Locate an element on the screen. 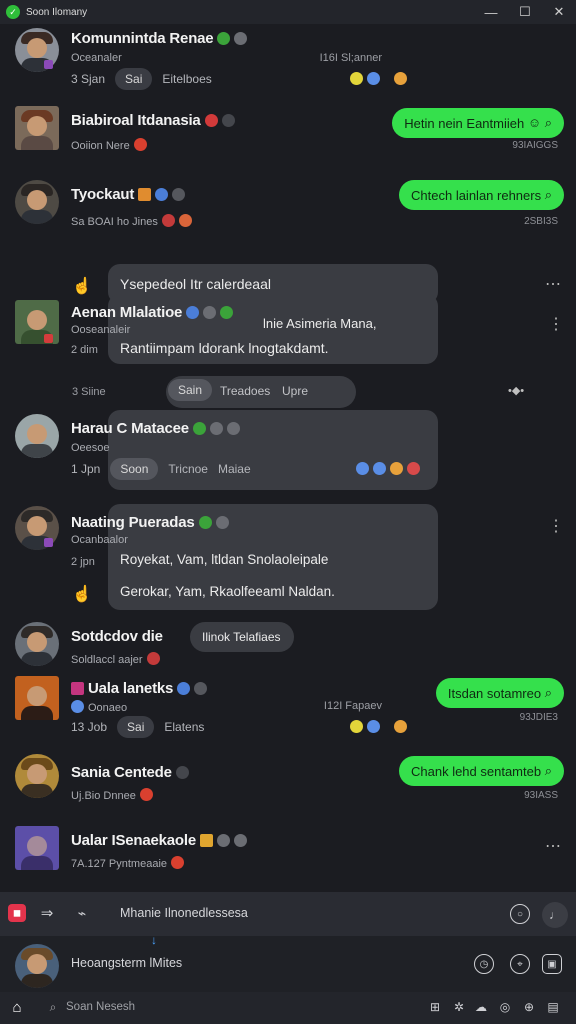 This screenshot has width=576, height=1024. fire-icon is located at coordinates (185, 220).